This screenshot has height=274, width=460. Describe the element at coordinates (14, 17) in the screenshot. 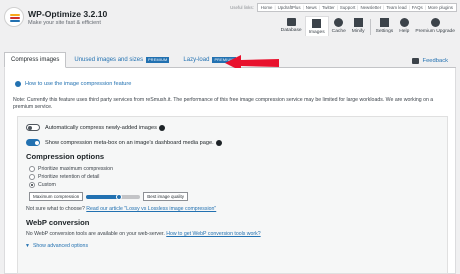

I see `wp-optimize-logo` at that location.